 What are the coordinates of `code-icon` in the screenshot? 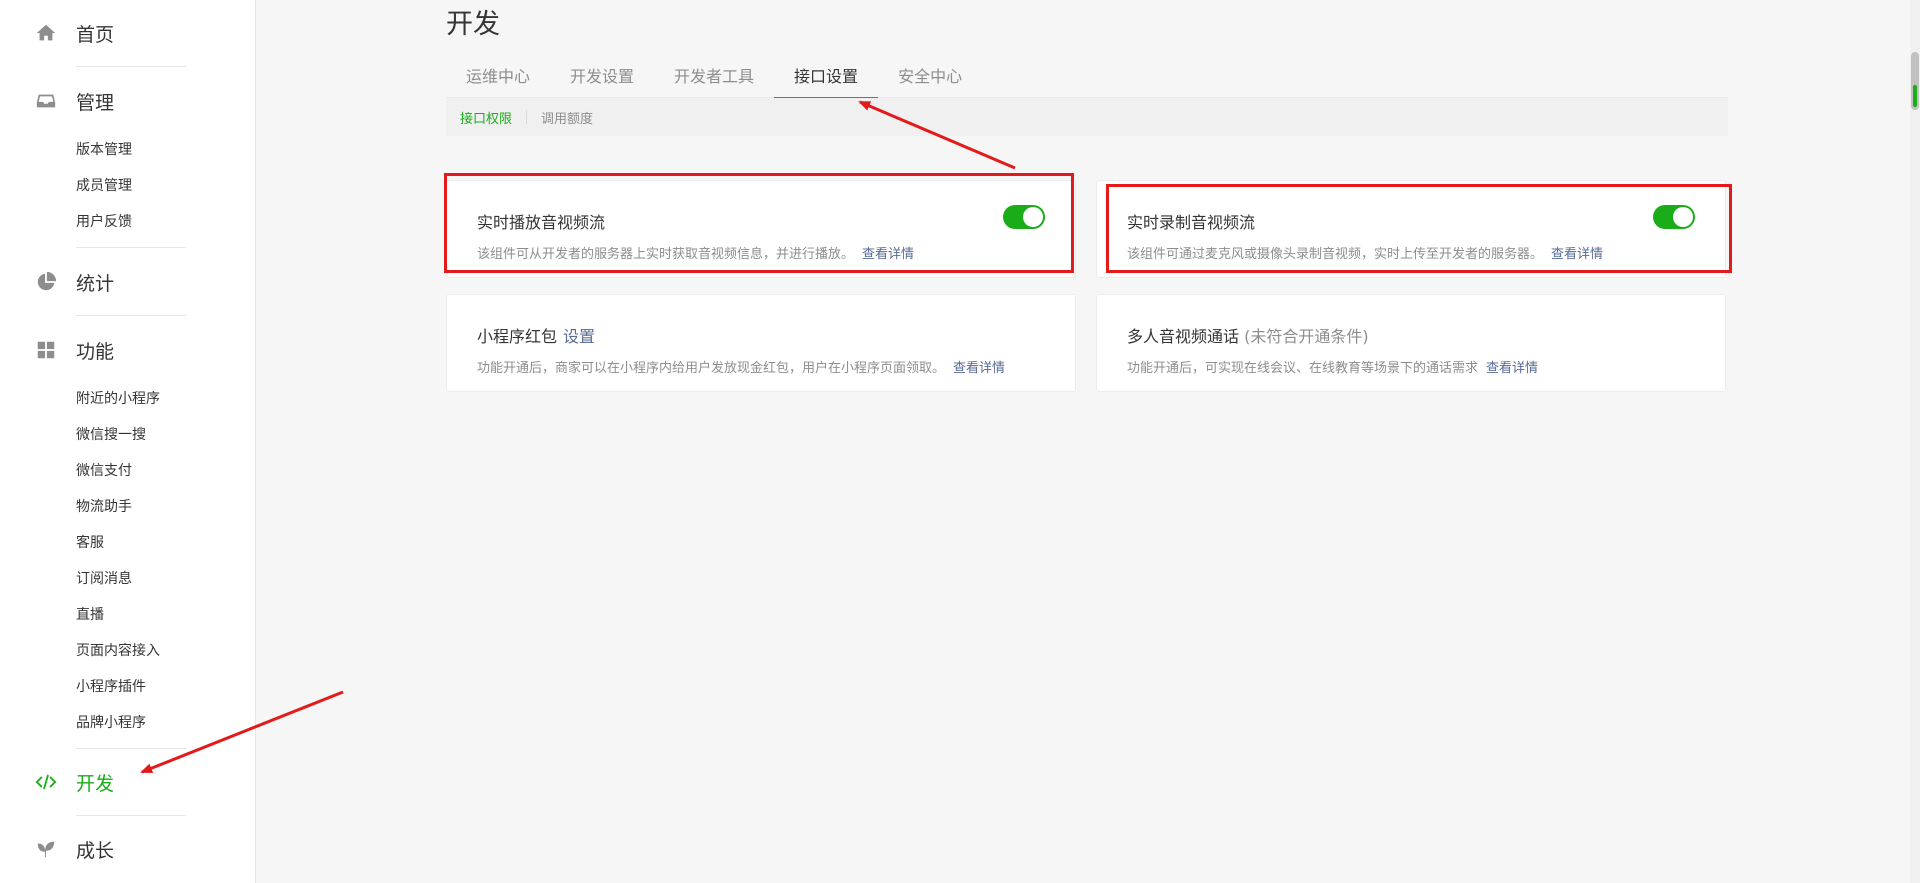 It's located at (46, 782).